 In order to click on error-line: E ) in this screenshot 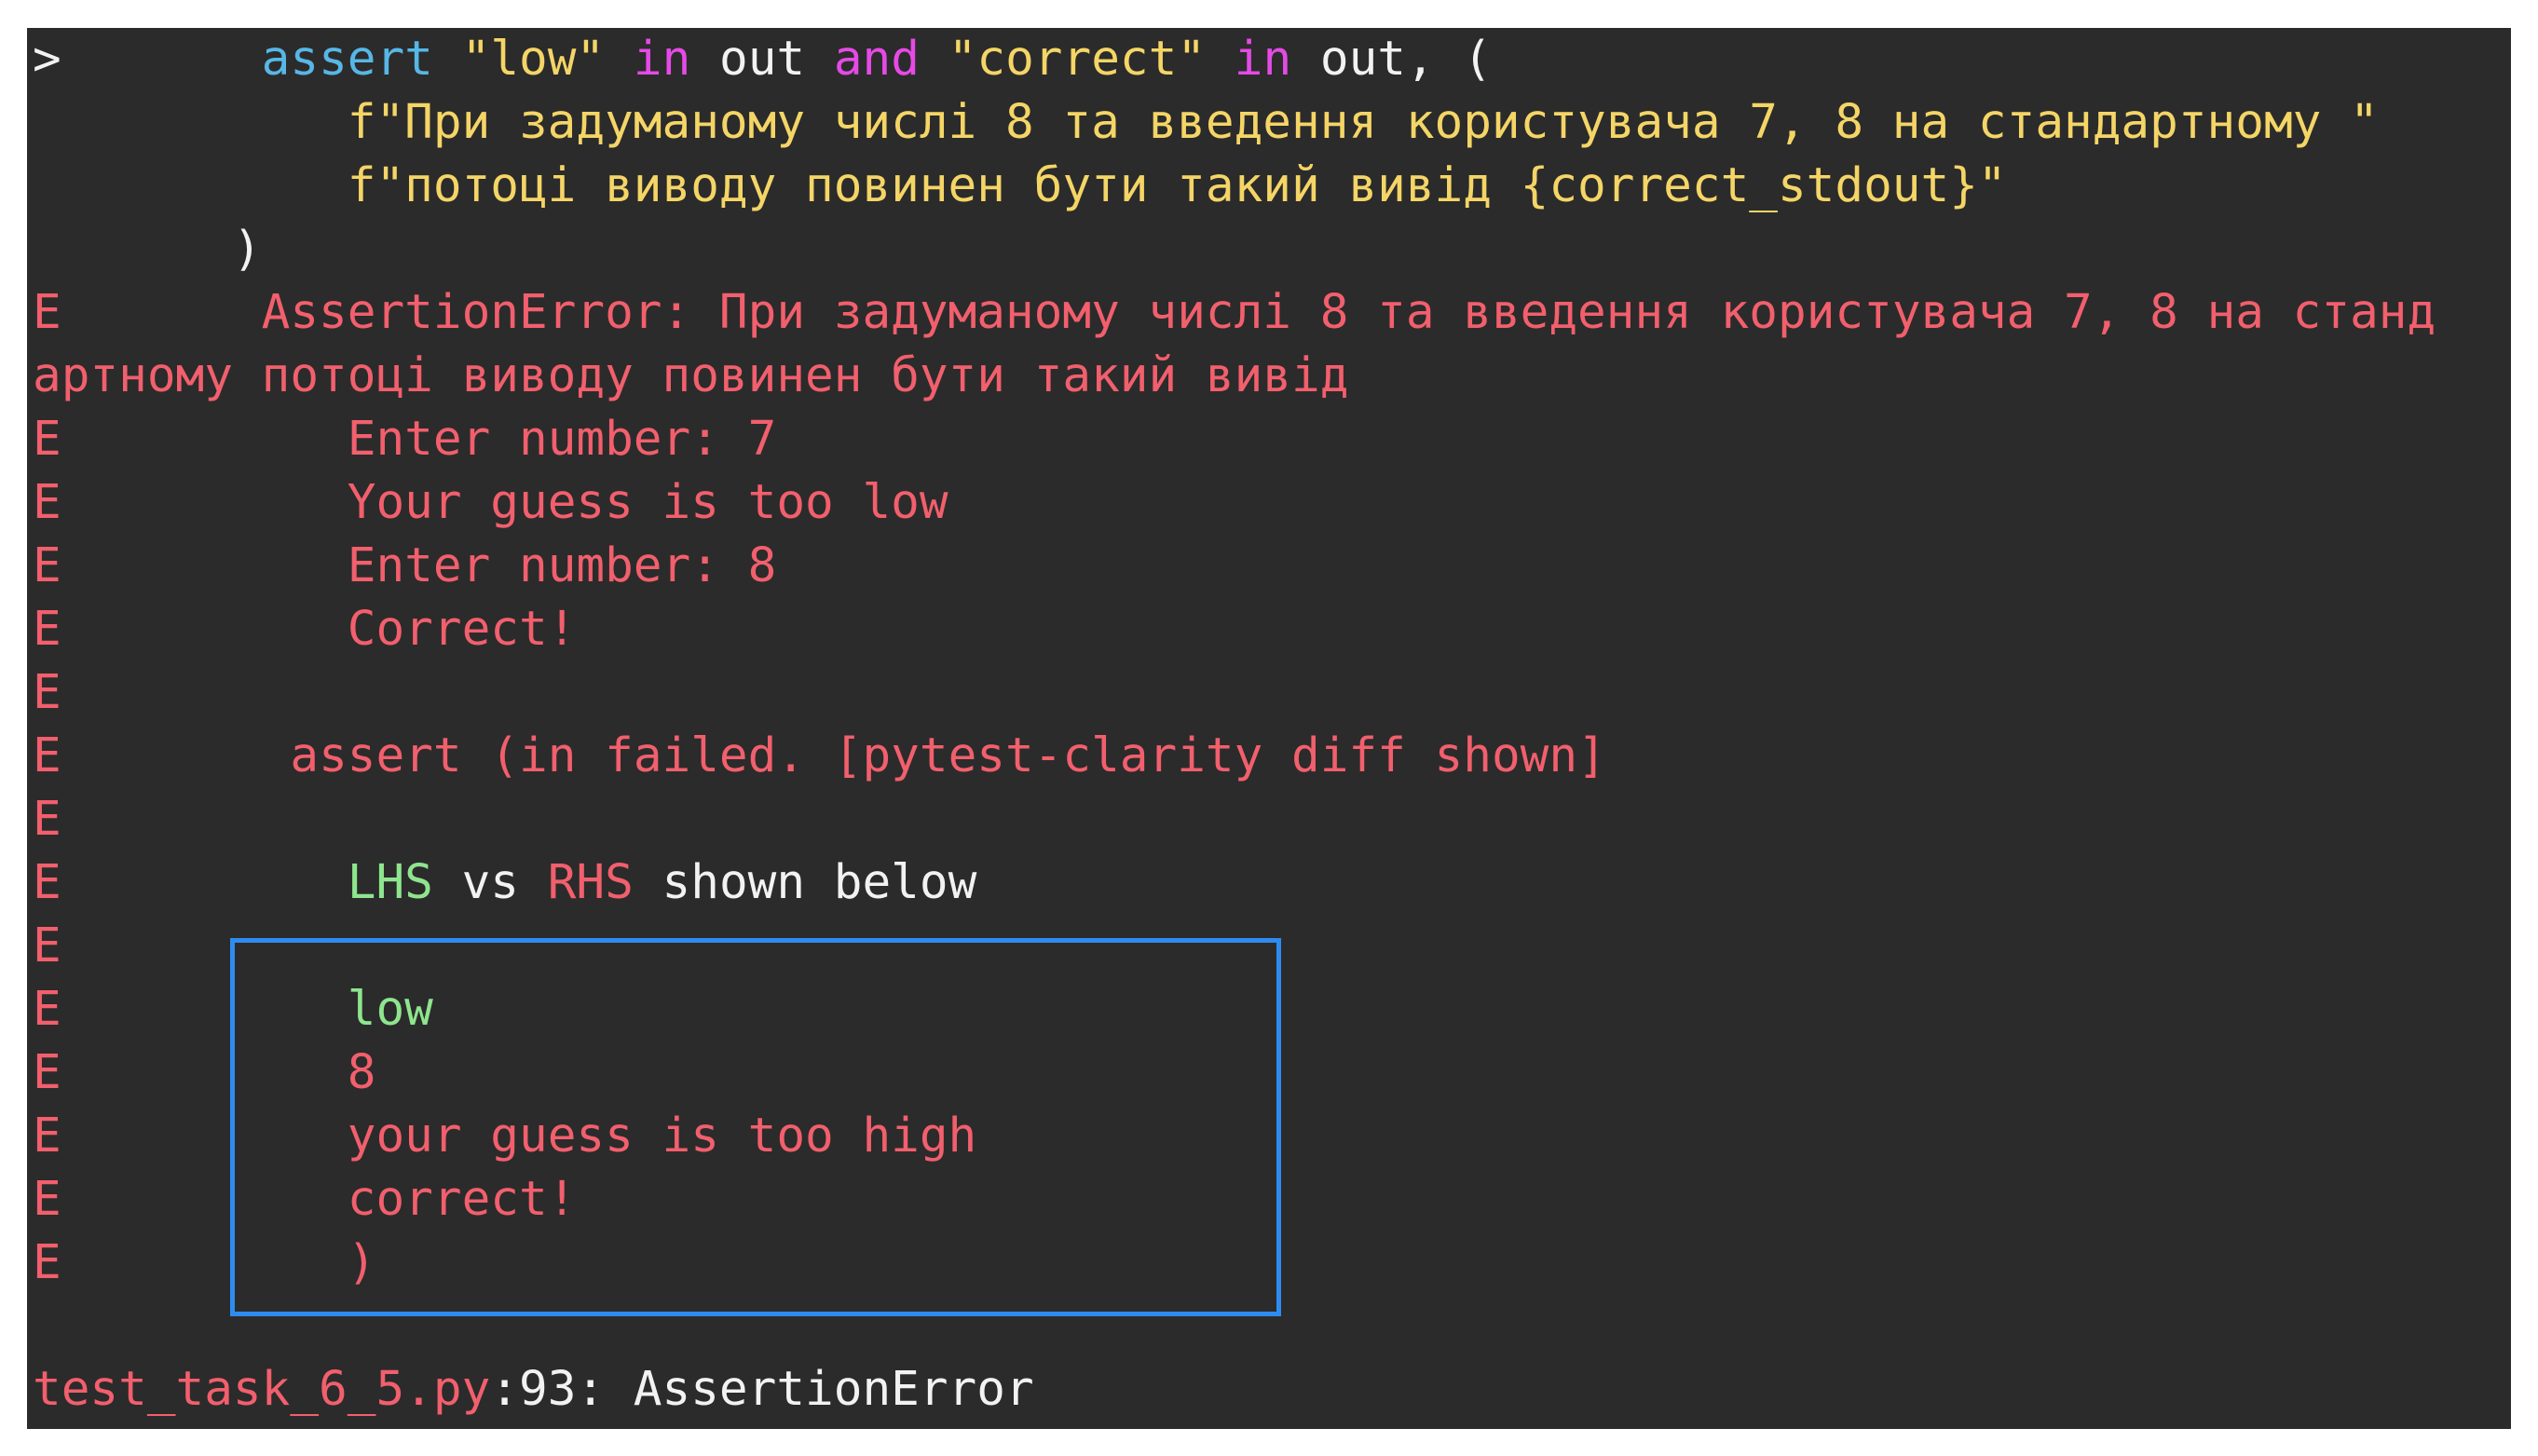, I will do `click(204, 1263)`.